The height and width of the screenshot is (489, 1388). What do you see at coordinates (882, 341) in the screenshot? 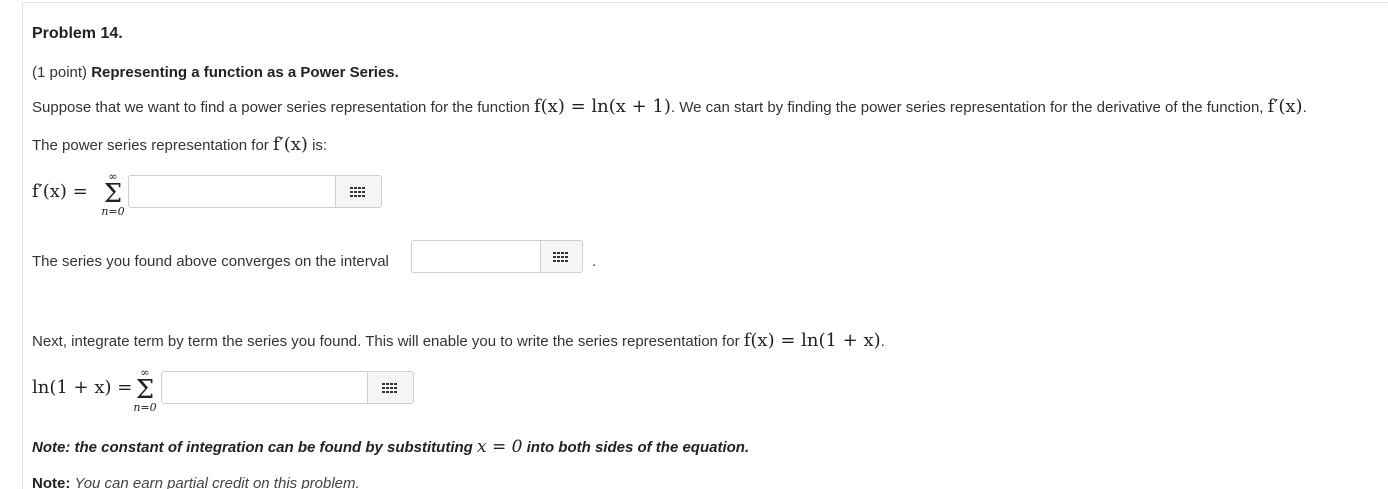
I see `part3-end: .` at bounding box center [882, 341].